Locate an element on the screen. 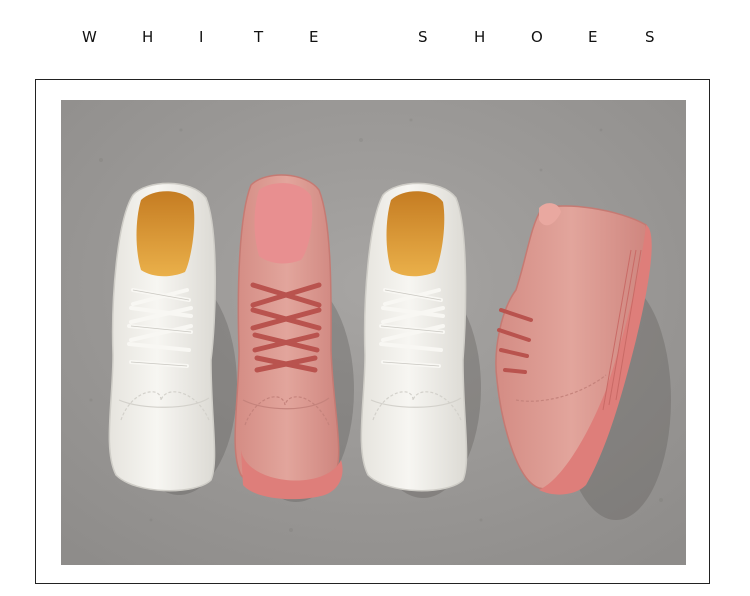  title-letter: T is located at coordinates (259, 37).